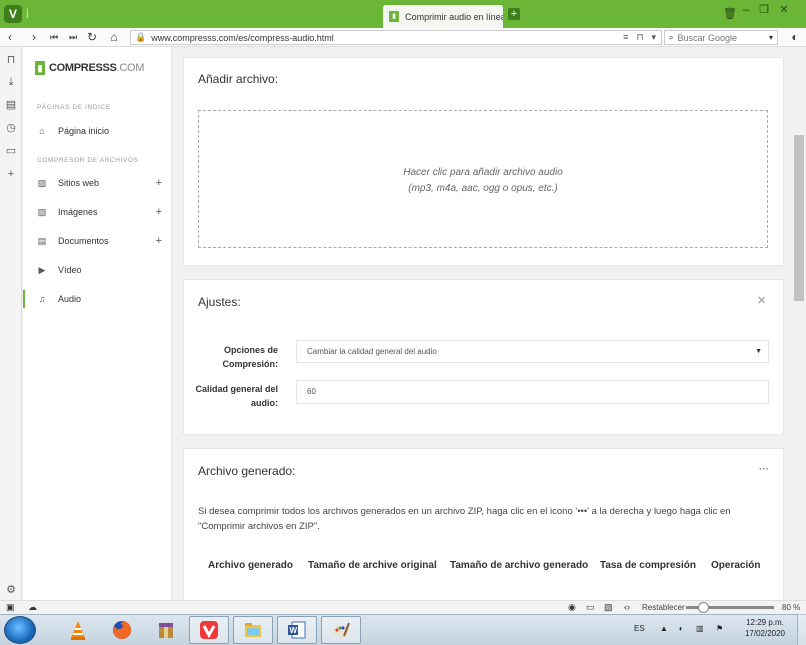 Image resolution: width=806 pixels, height=645 pixels. I want to click on sidebar-item-websites: ▨ Sitios web +, so click(97, 183).